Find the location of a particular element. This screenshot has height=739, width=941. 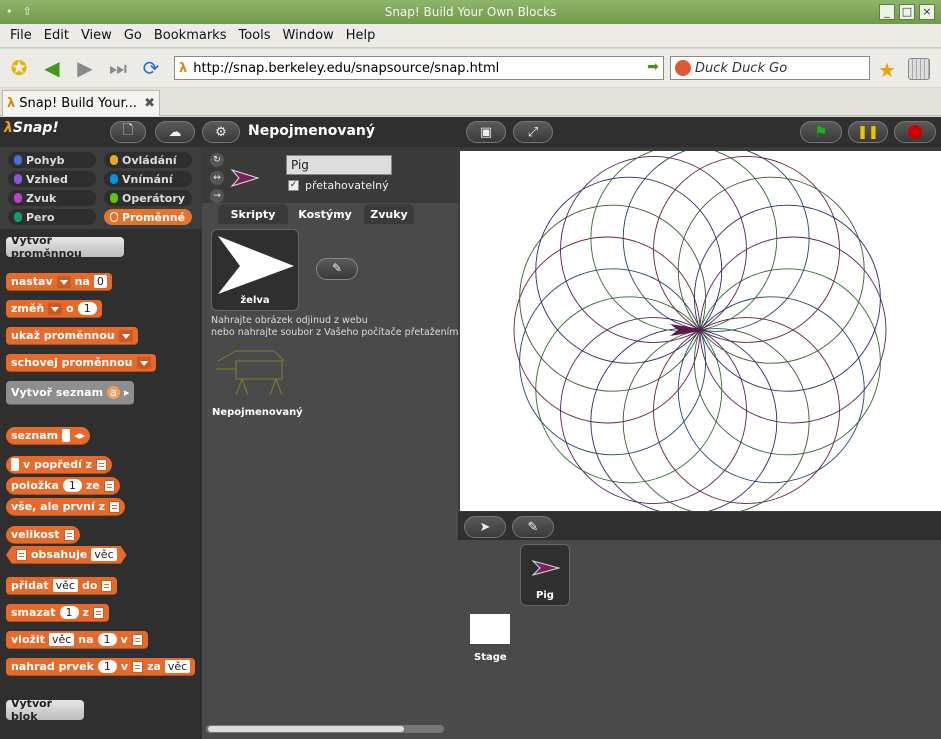

snap-logo: λSnap! is located at coordinates (31, 128).